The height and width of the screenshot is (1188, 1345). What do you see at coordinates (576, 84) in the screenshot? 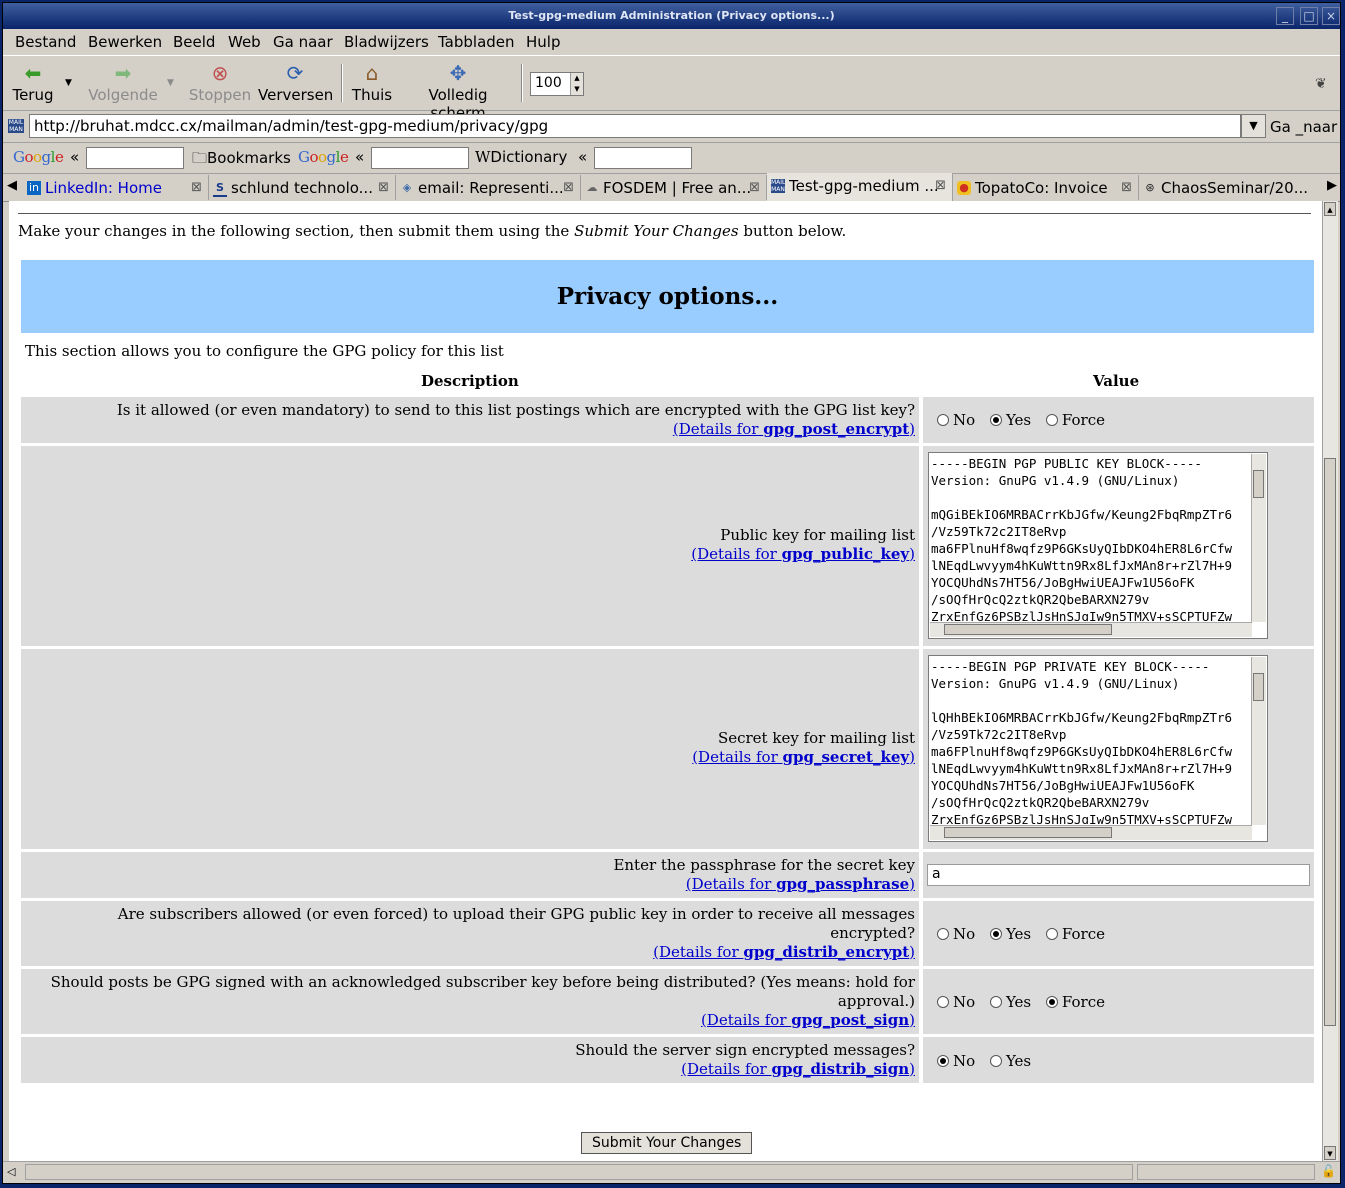
I see `zoom-spin-icon: ▲ ▼` at bounding box center [576, 84].